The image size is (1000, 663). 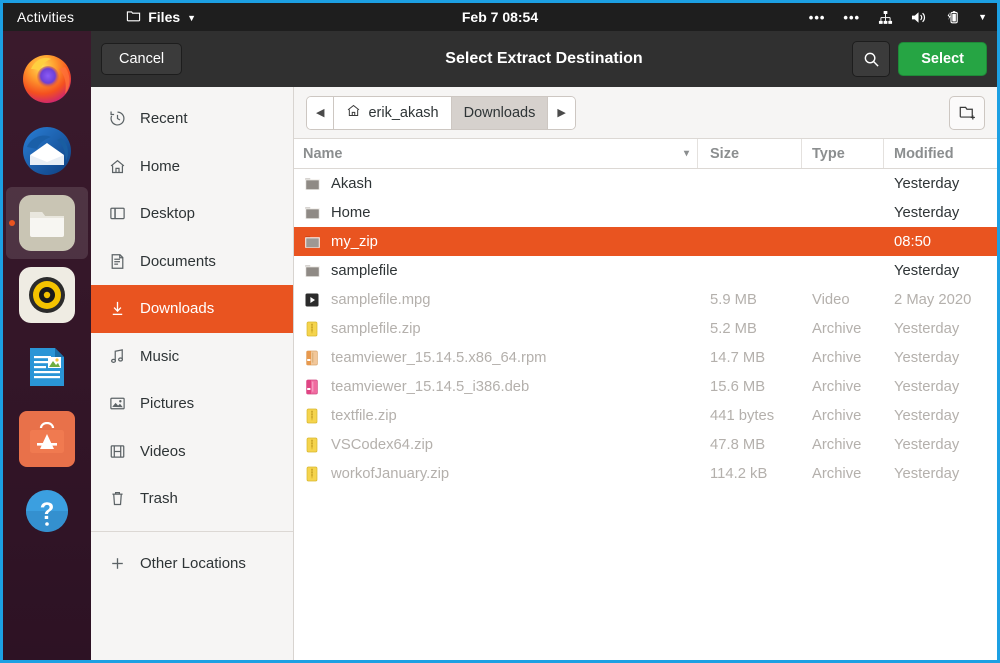 What do you see at coordinates (192, 119) in the screenshot?
I see `sidebar-item-recent: Recent` at bounding box center [192, 119].